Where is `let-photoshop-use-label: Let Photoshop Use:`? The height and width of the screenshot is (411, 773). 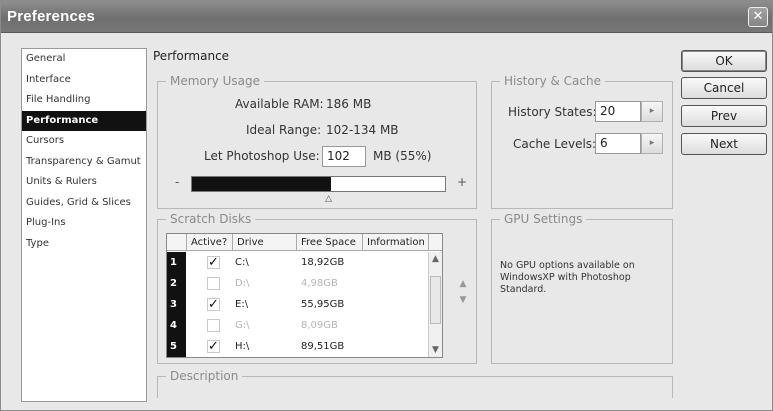
let-photoshop-use-label: Let Photoshop Use: is located at coordinates (262, 156).